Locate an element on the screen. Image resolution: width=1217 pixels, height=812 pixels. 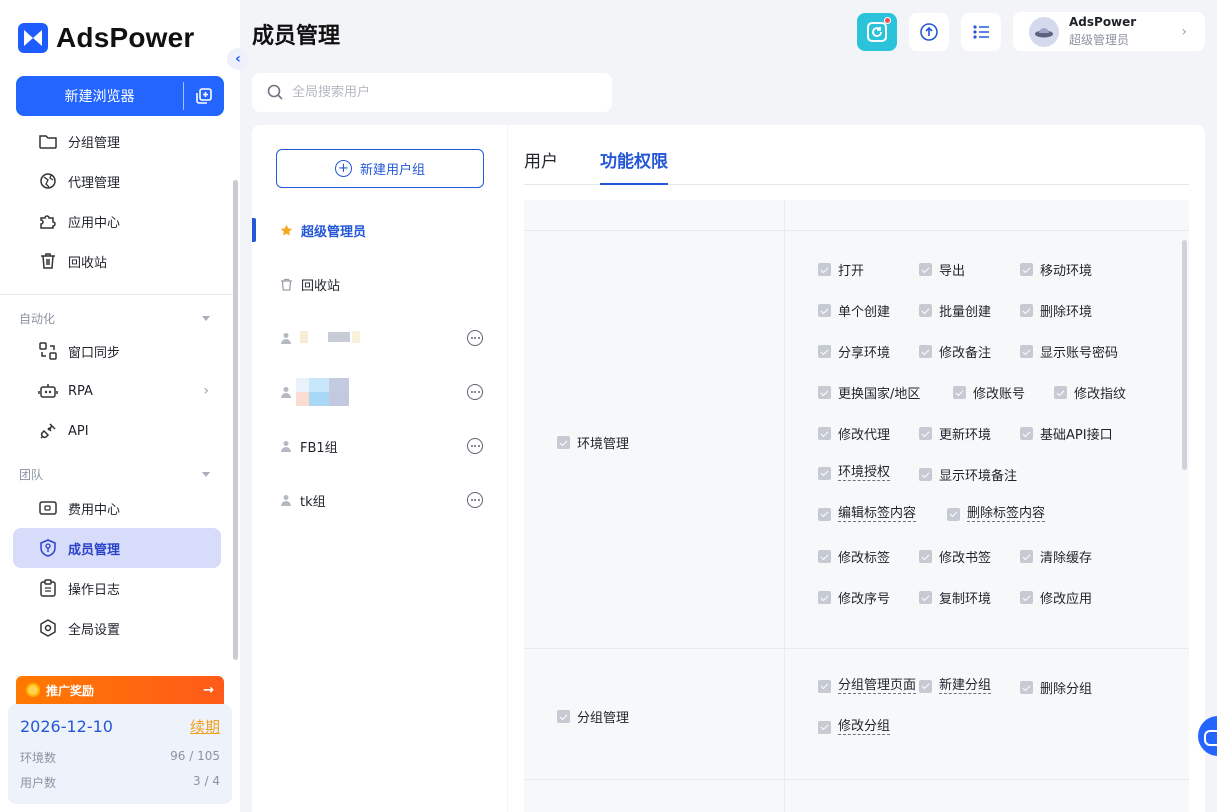
batch-create-button is located at coordinates (204, 96).